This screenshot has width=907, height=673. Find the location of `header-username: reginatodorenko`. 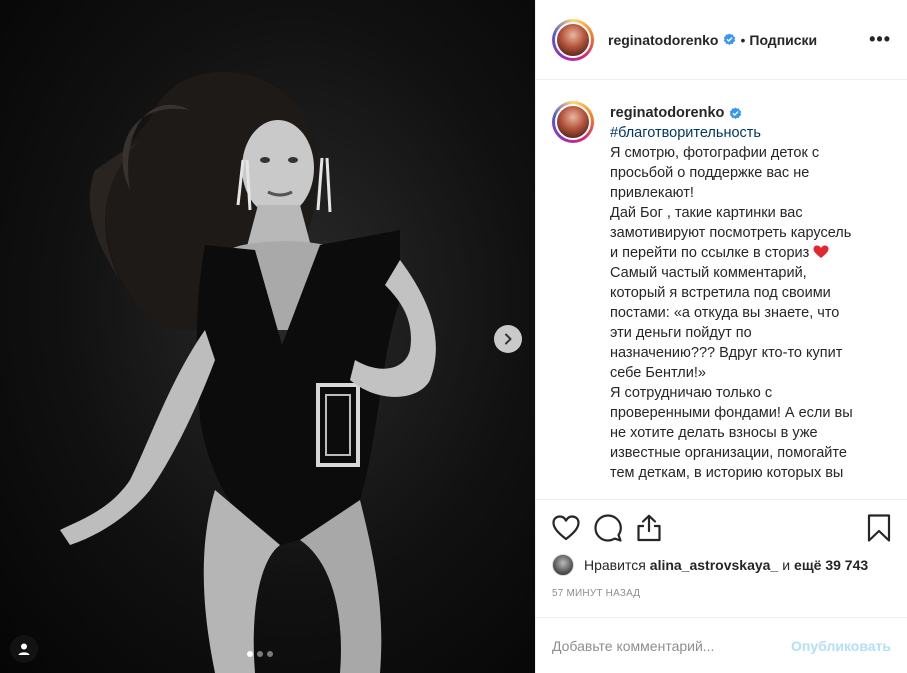

header-username: reginatodorenko is located at coordinates (663, 40).